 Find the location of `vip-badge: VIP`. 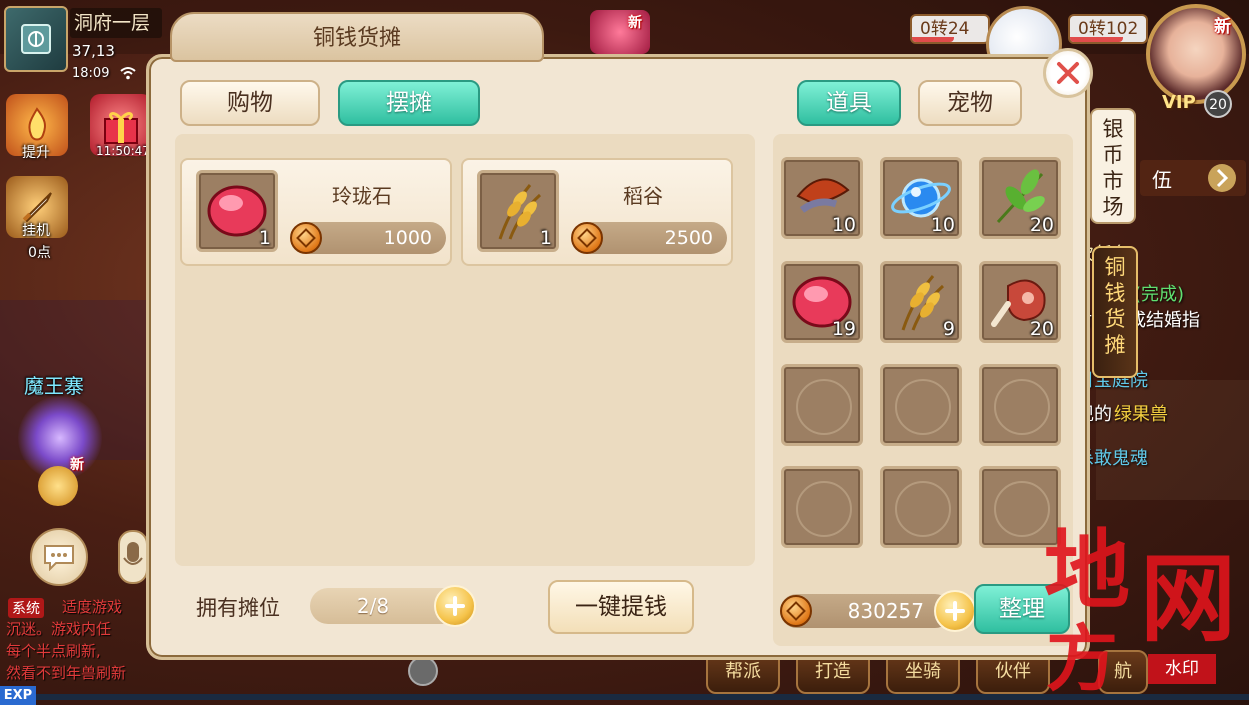

vip-badge: VIP is located at coordinates (1179, 102).